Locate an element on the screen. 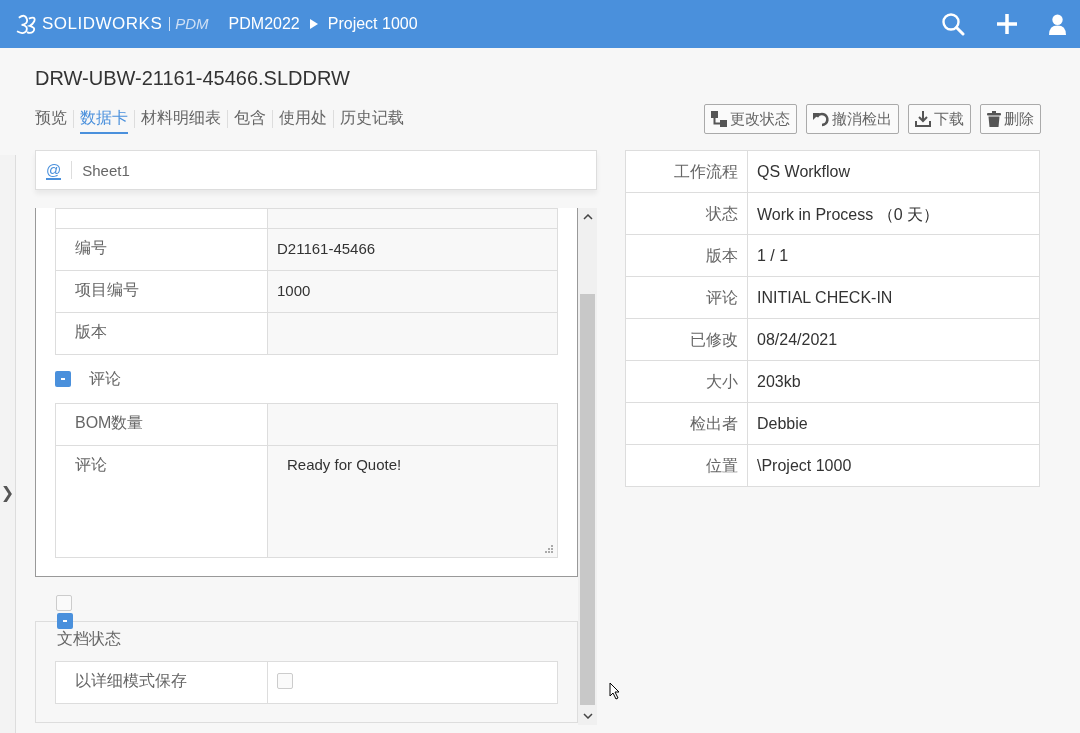  logo-icon is located at coordinates (27, 24).